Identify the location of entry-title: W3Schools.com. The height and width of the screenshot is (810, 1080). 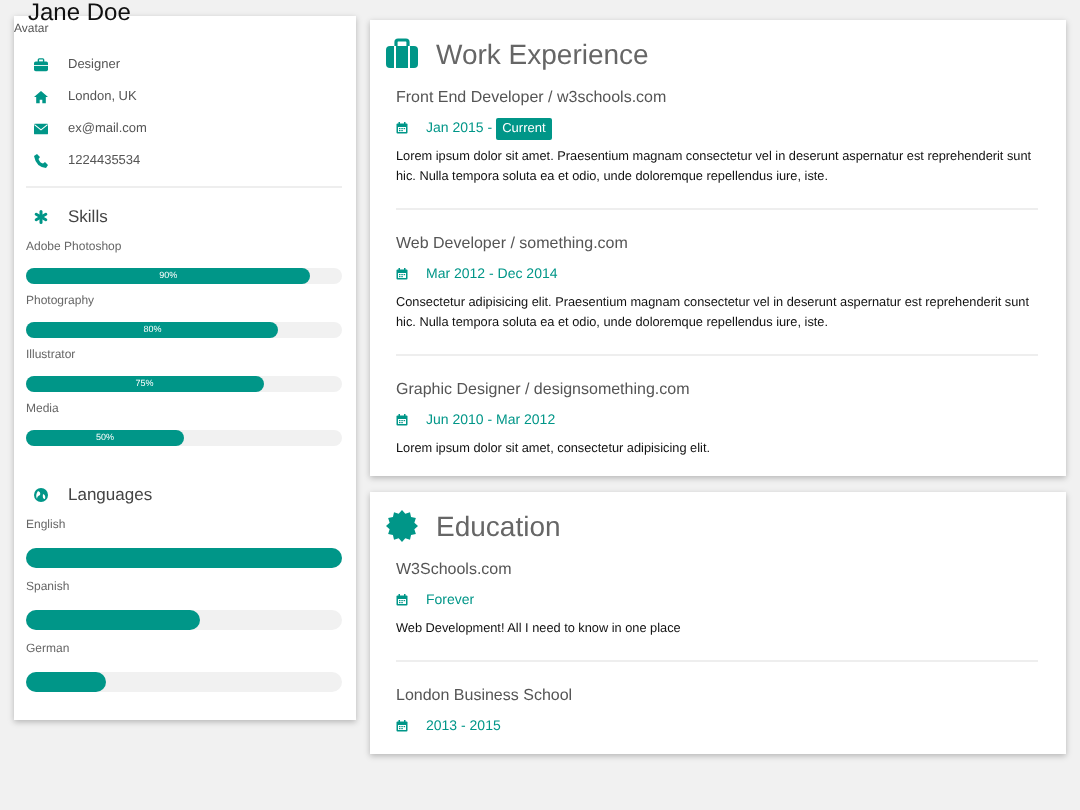
(455, 570).